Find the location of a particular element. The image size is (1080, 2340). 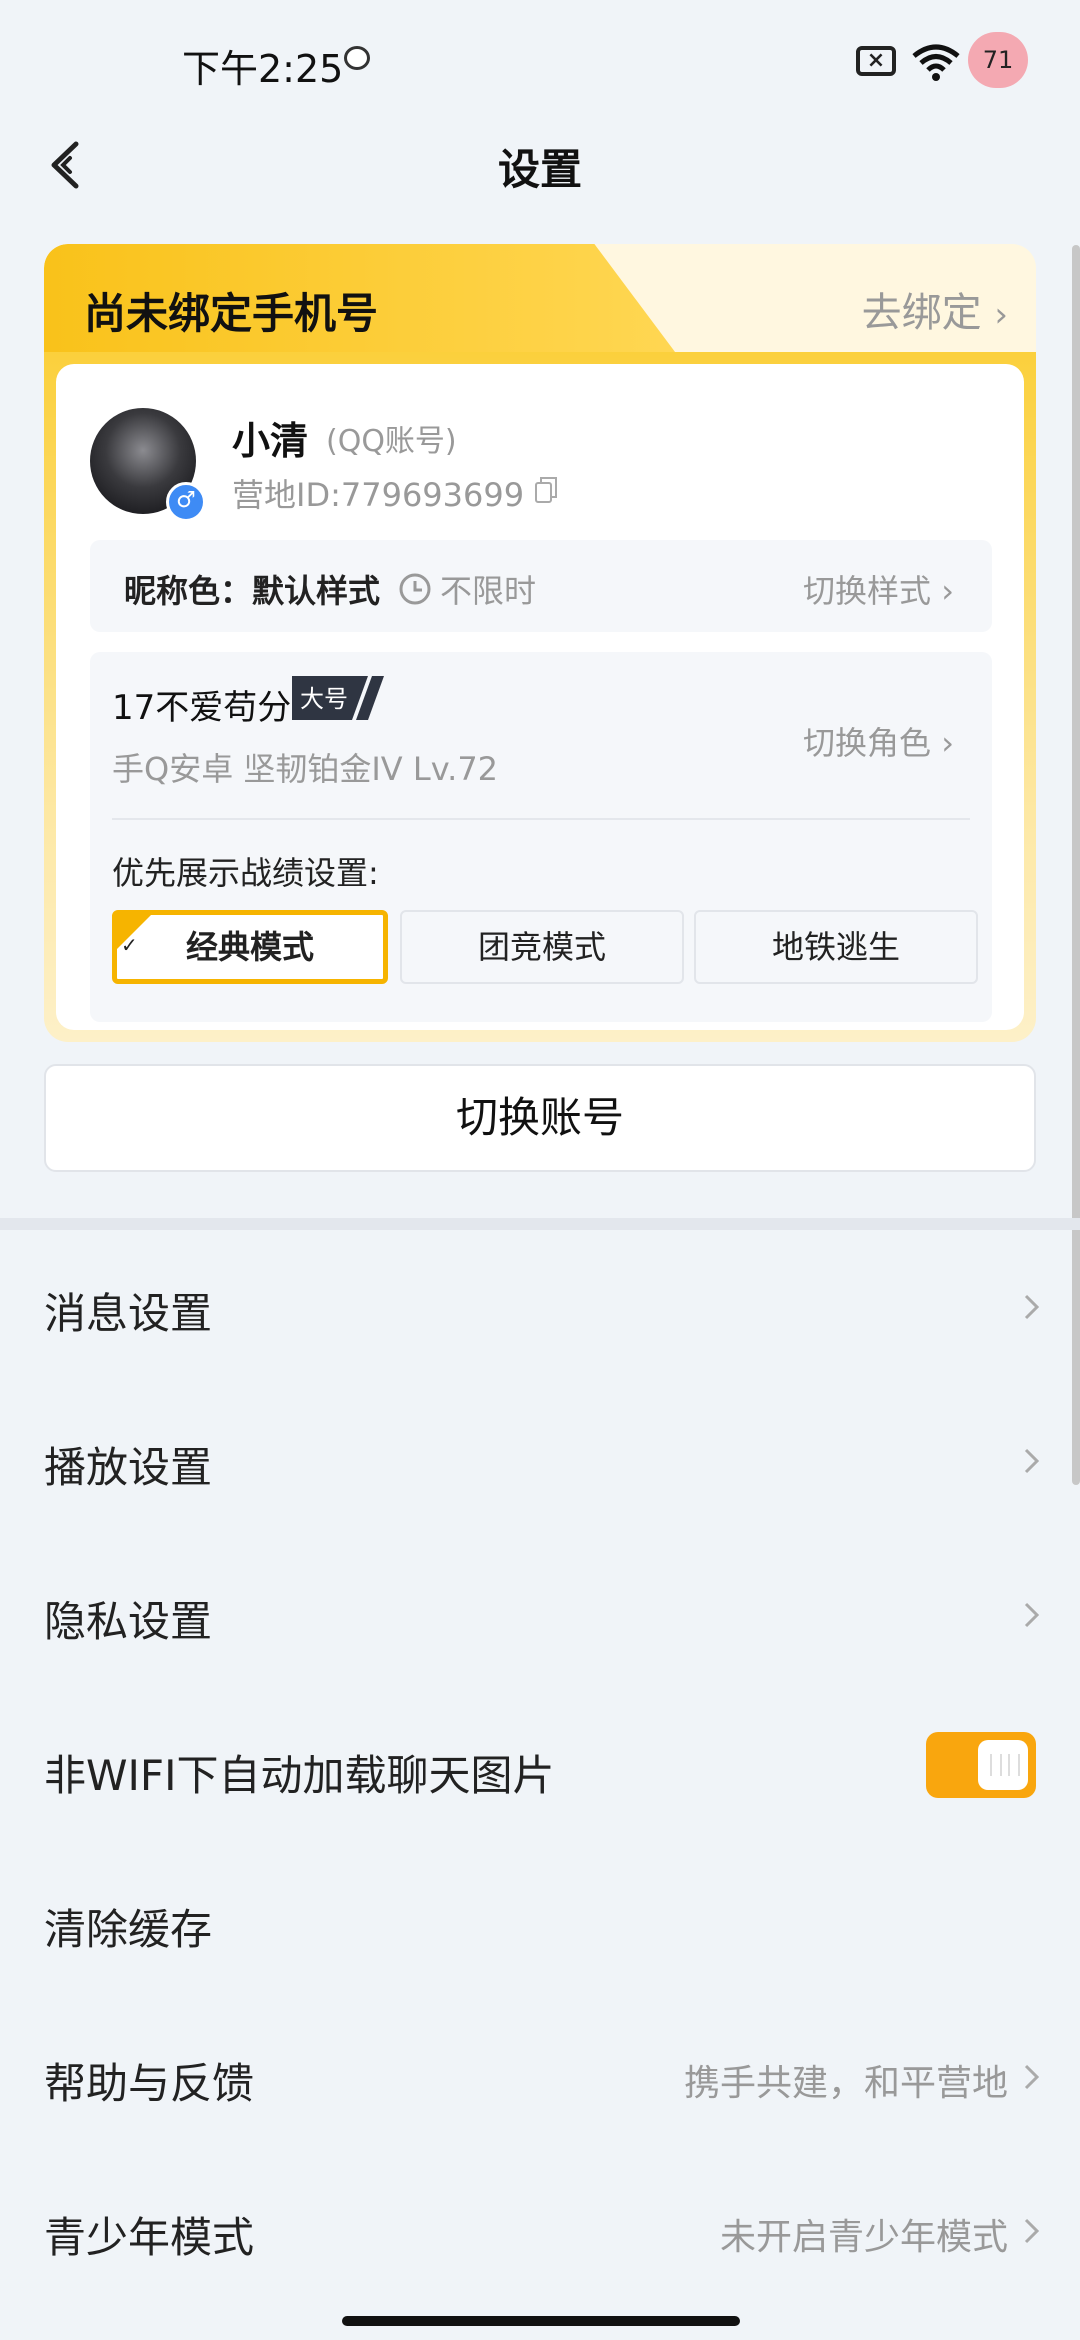

main-account-tag: 大号 is located at coordinates (338, 698).